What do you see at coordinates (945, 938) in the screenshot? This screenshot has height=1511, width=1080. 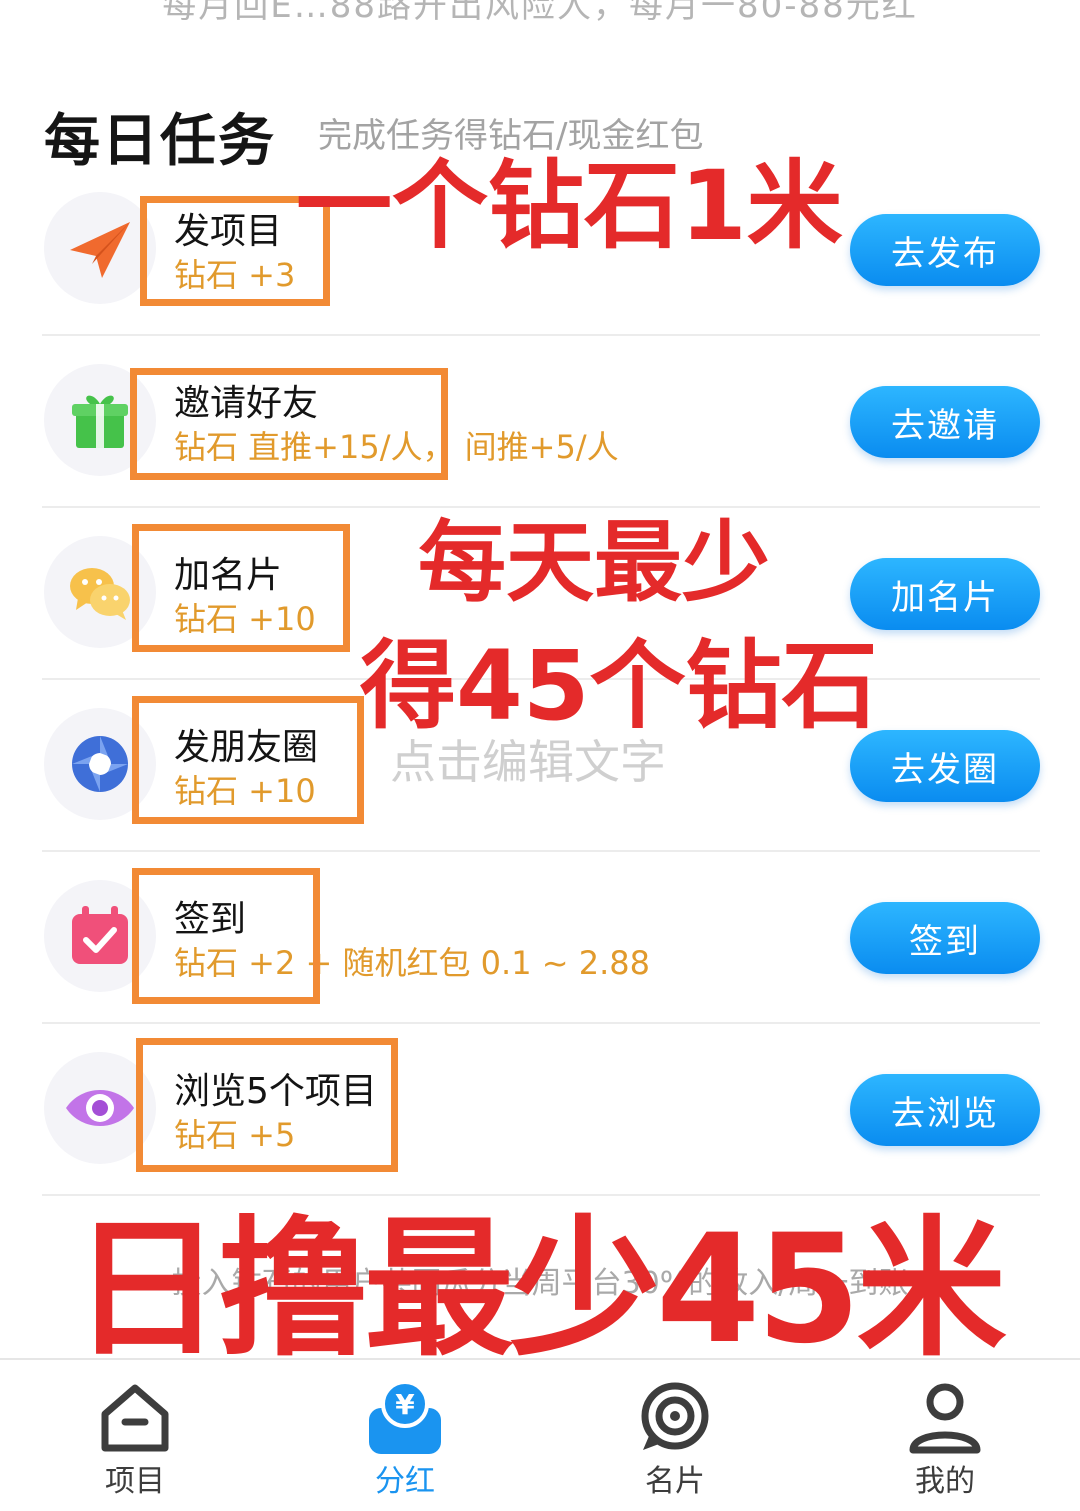 I see `checkin-button: 签到` at bounding box center [945, 938].